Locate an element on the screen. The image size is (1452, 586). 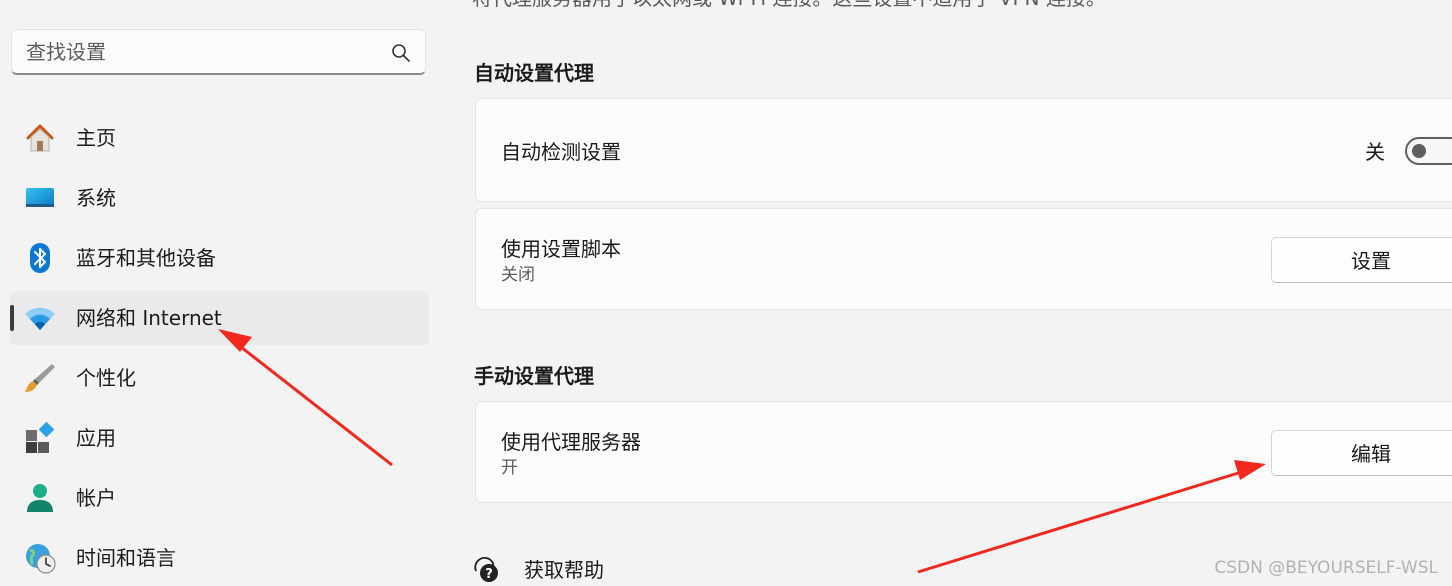
home-icon is located at coordinates (40, 138).